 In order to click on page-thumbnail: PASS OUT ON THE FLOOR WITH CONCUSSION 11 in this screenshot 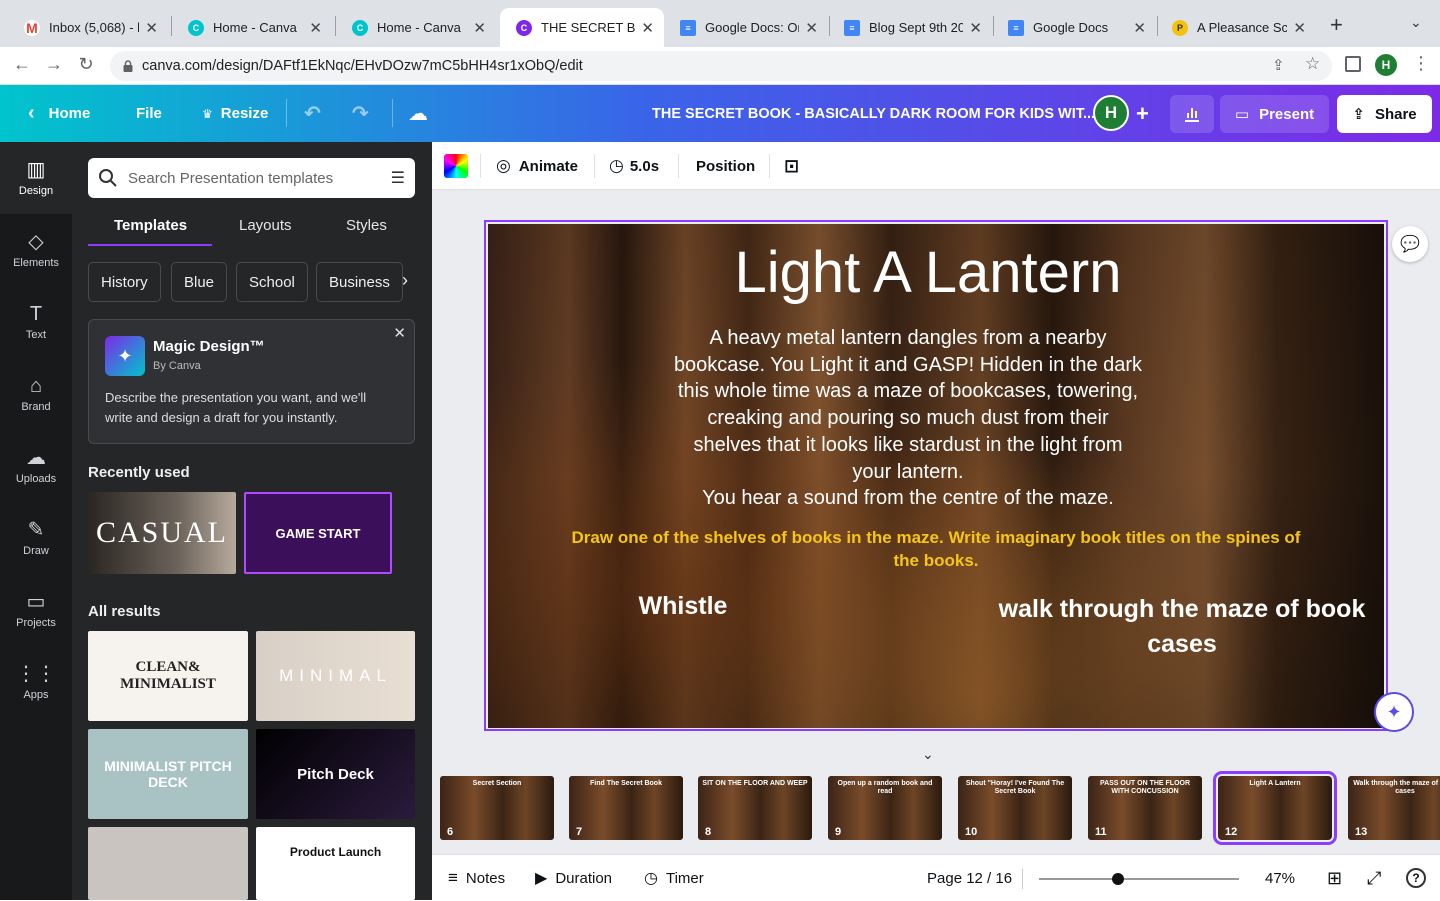, I will do `click(1145, 808)`.